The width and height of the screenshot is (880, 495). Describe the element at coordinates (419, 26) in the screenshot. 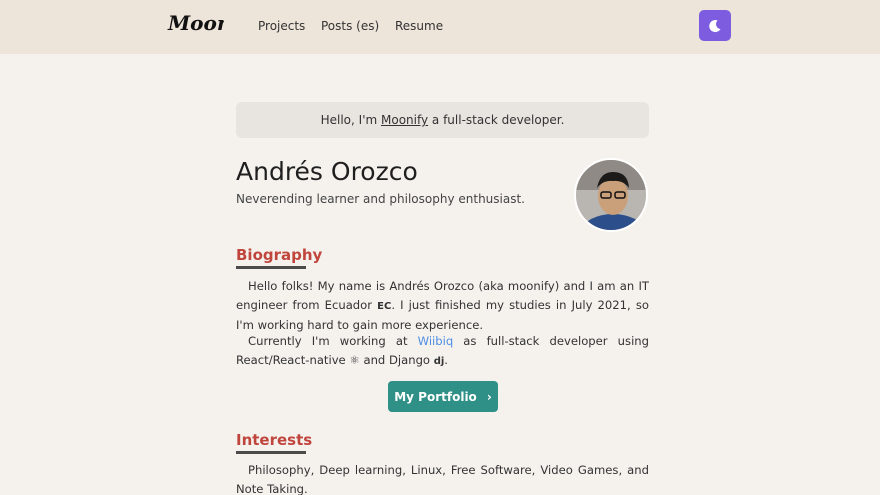

I see `nav-link-resume: Resume` at that location.